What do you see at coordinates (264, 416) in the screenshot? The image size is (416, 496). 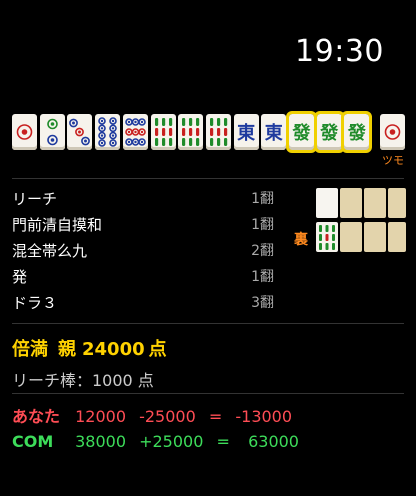 I see `score-after: -13000` at bounding box center [264, 416].